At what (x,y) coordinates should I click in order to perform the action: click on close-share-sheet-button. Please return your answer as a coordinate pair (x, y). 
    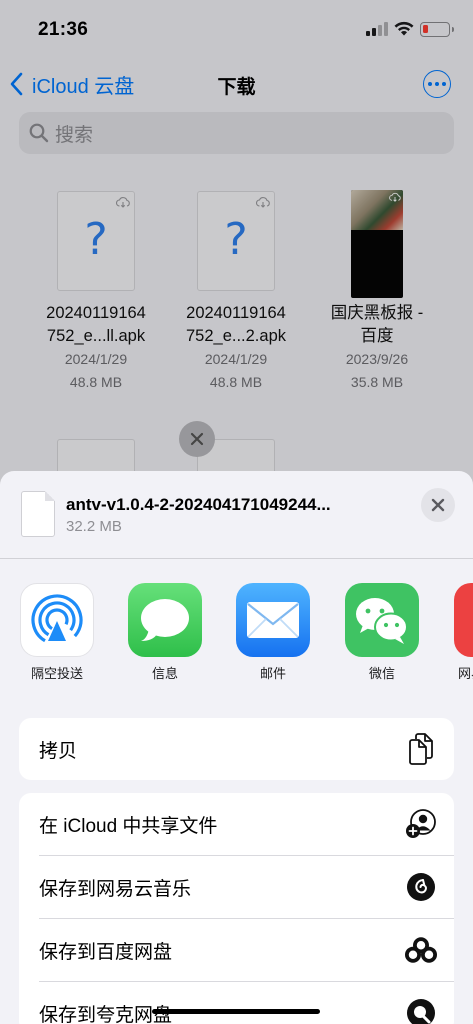
    Looking at the image, I should click on (438, 505).